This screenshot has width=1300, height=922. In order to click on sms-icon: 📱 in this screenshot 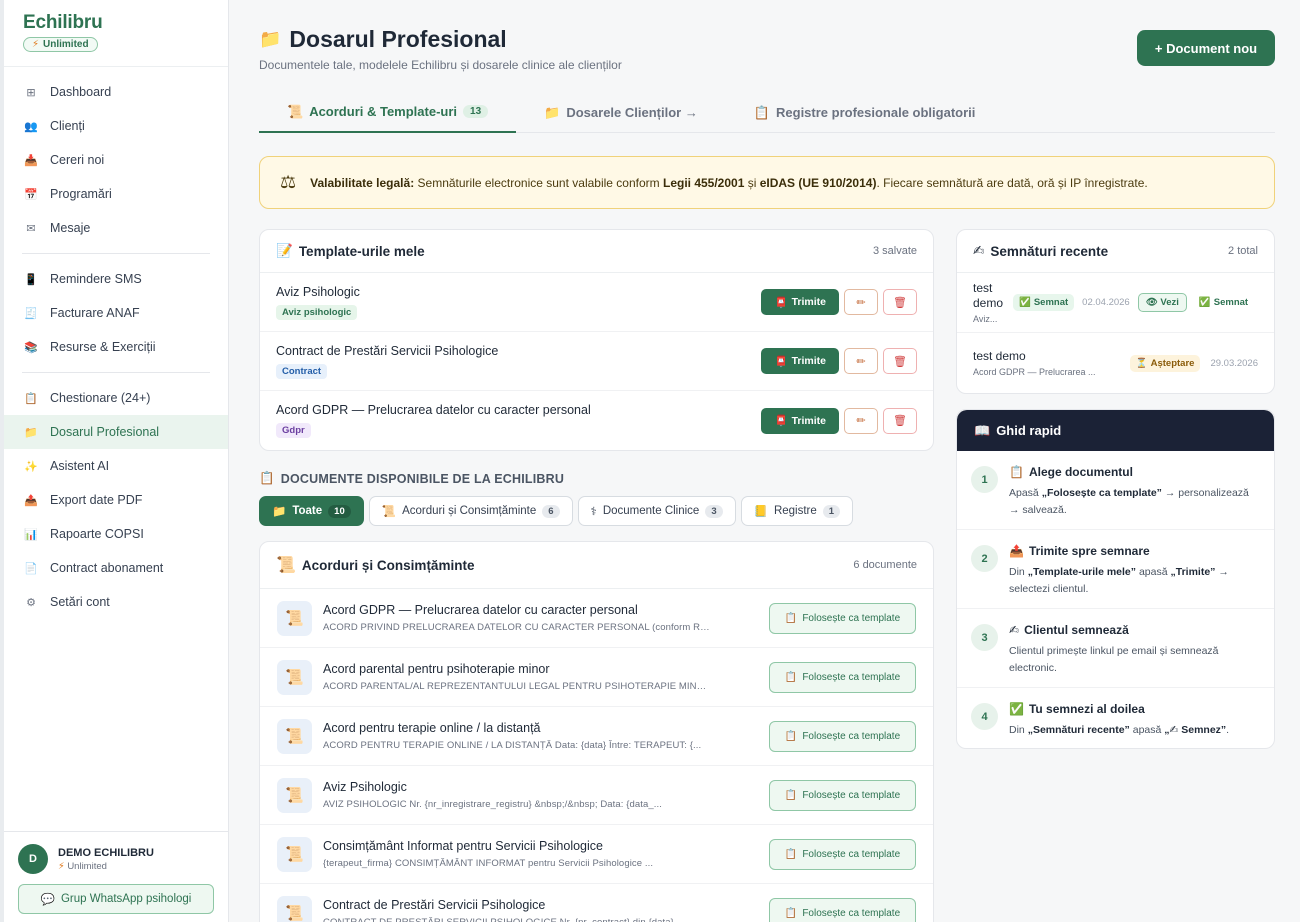, I will do `click(31, 279)`.